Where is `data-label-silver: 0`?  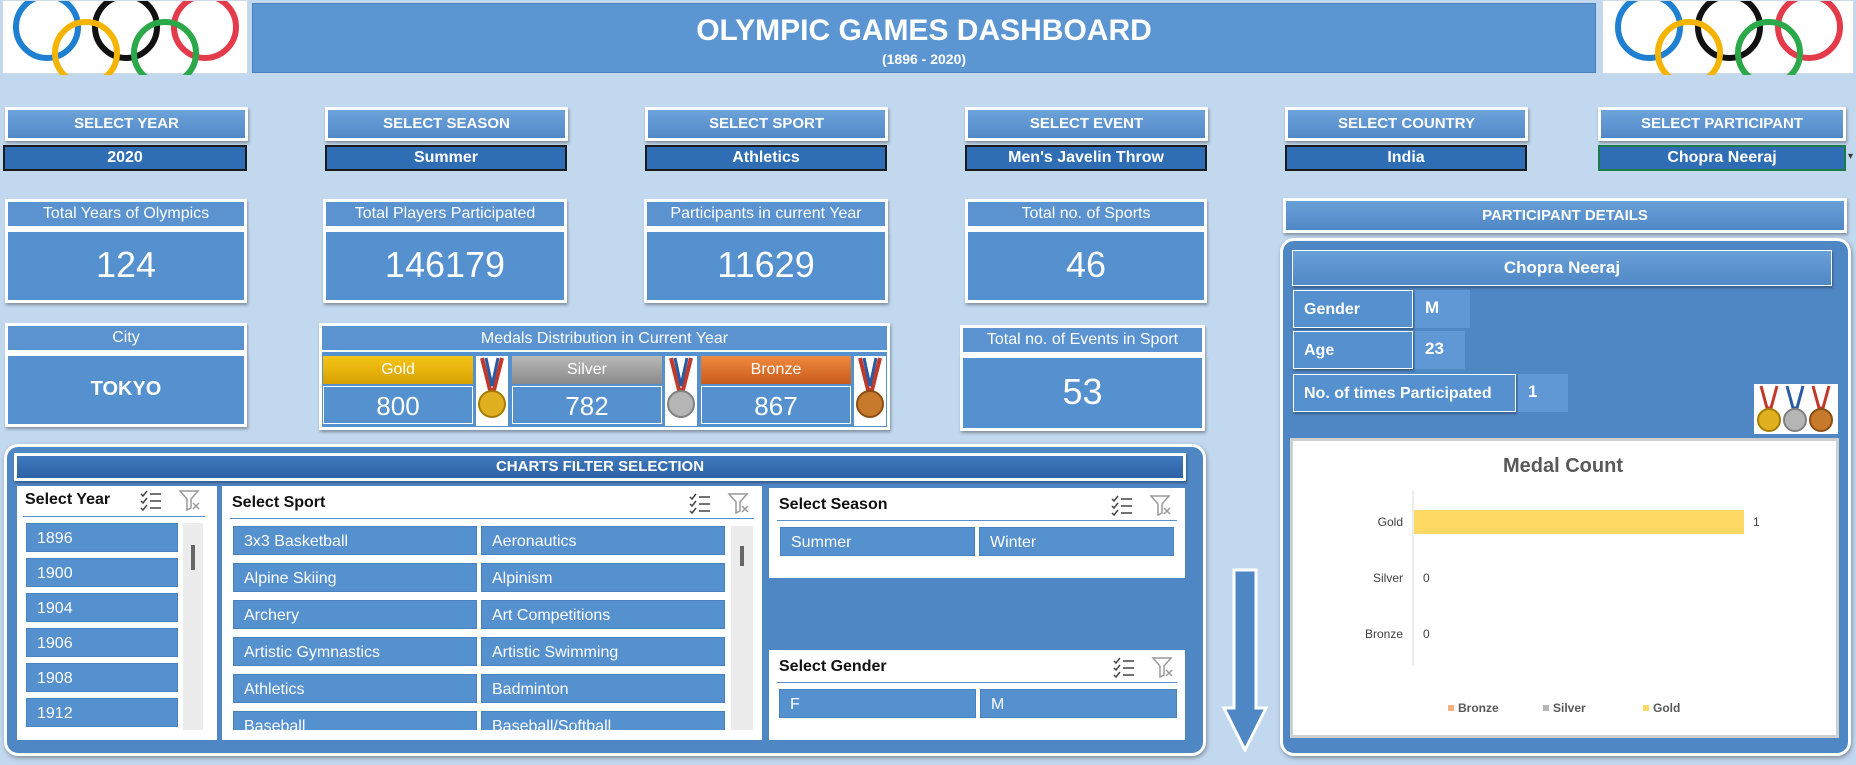 data-label-silver: 0 is located at coordinates (1426, 578).